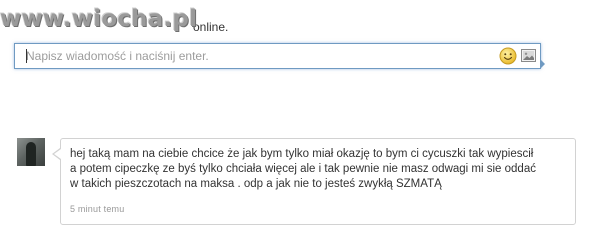 The width and height of the screenshot is (591, 246). What do you see at coordinates (528, 55) in the screenshot?
I see `image-icon` at bounding box center [528, 55].